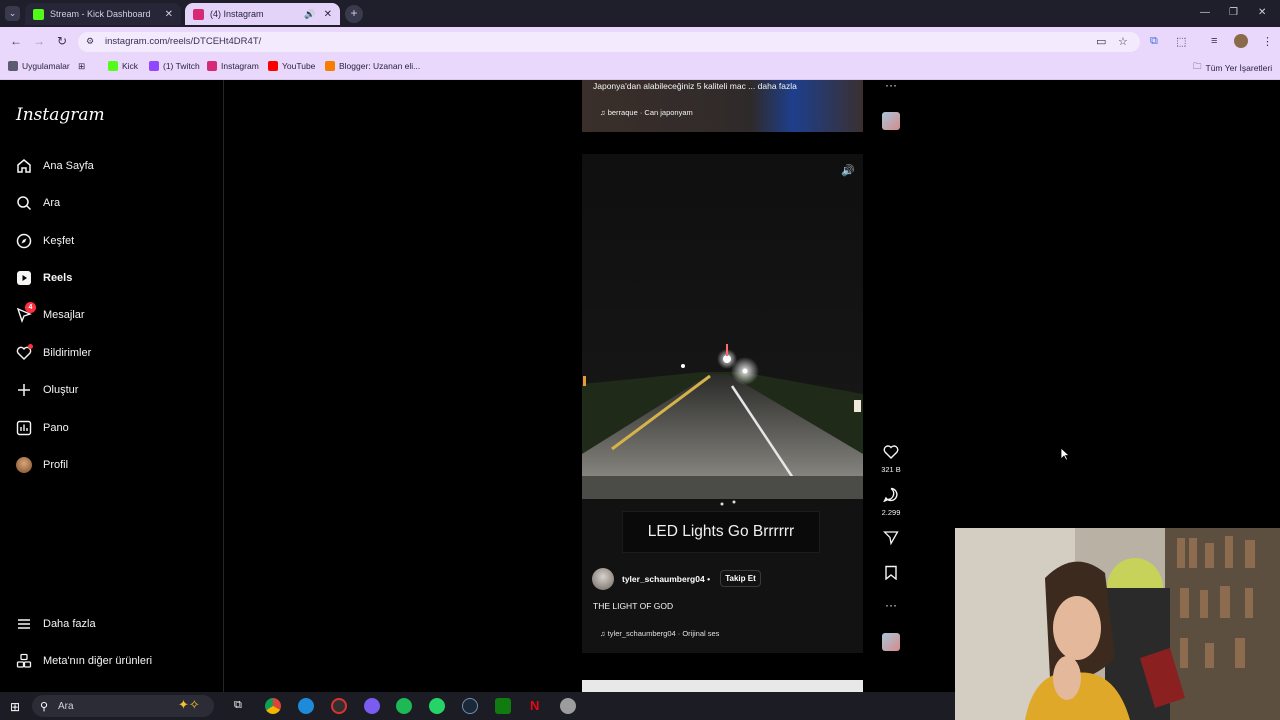 Image resolution: width=1280 pixels, height=720 pixels. What do you see at coordinates (1267, 41) in the screenshot?
I see `menu-icon: ⋮` at bounding box center [1267, 41].